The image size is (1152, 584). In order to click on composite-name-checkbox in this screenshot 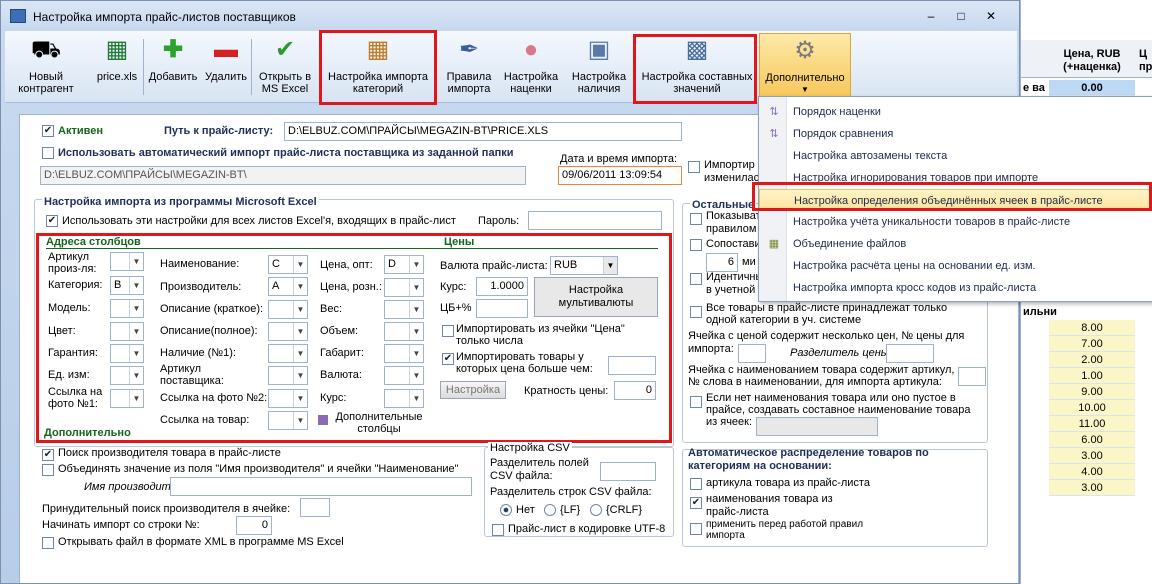, I will do `click(696, 402)`.